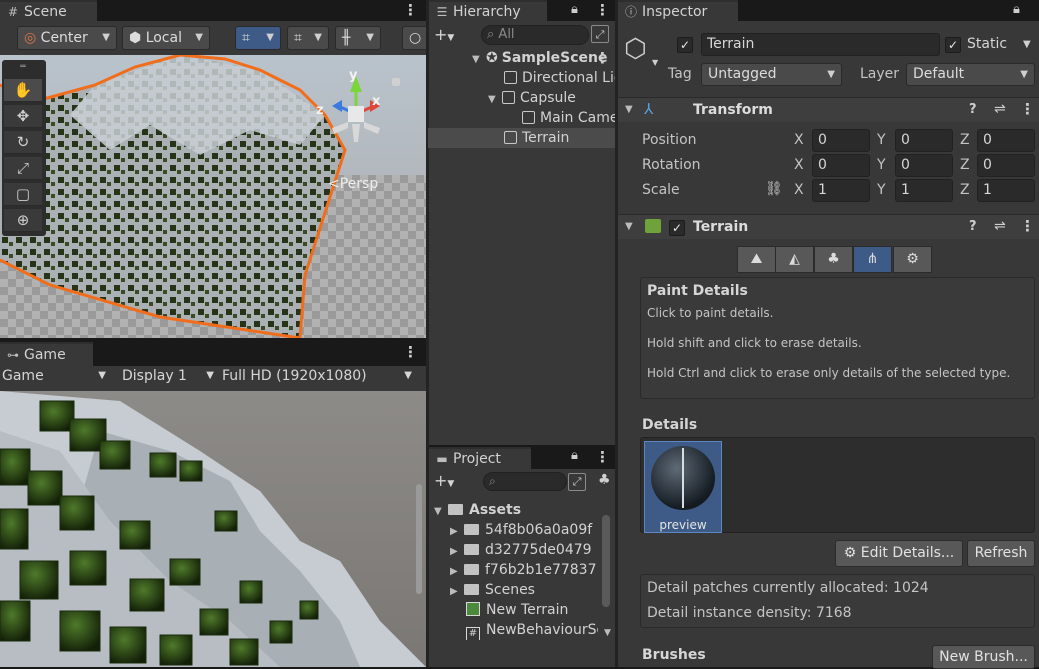  I want to click on active-checkbox: ✓, so click(685, 45).